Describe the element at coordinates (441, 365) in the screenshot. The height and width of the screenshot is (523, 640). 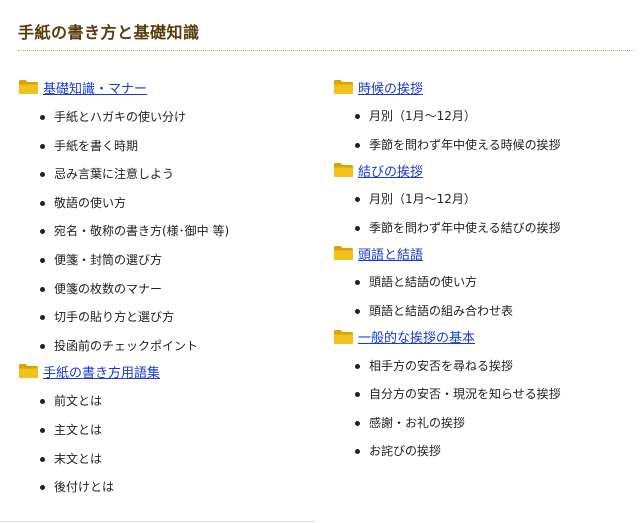
I see `list-item-label: 相手方の安否を尋ねる挨拶` at that location.